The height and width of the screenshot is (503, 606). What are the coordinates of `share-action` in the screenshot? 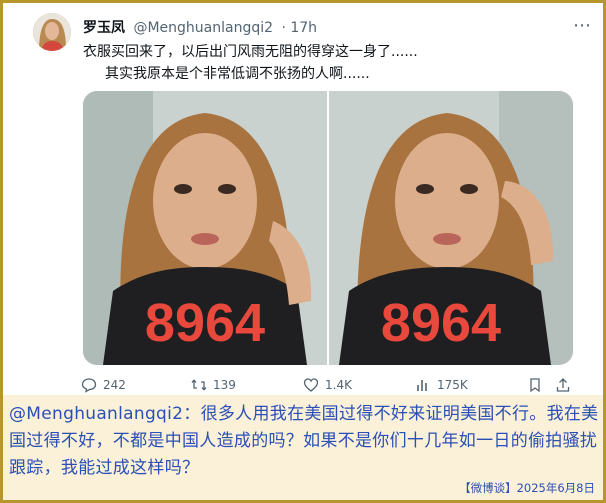 It's located at (563, 385).